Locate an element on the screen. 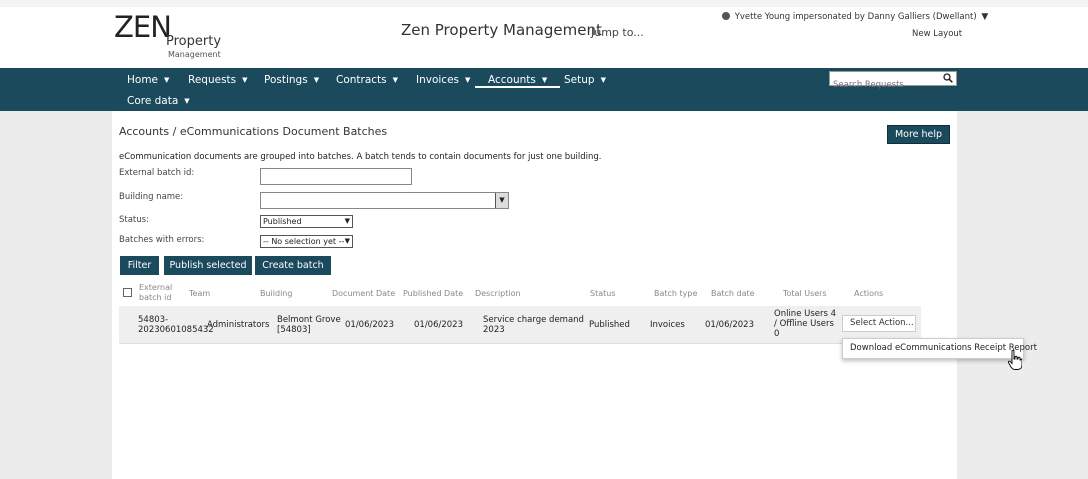 The image size is (1088, 479). header-description: Description is located at coordinates (498, 293).